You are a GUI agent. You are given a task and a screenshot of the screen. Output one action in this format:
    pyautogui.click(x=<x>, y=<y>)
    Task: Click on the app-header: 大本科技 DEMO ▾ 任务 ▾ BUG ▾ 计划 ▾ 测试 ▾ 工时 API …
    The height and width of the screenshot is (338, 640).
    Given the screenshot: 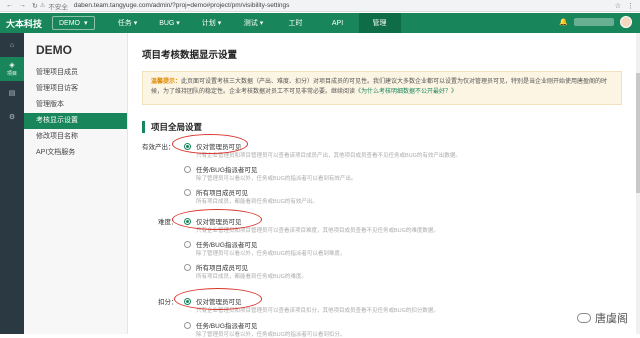 What is the action you would take?
    pyautogui.click(x=320, y=23)
    